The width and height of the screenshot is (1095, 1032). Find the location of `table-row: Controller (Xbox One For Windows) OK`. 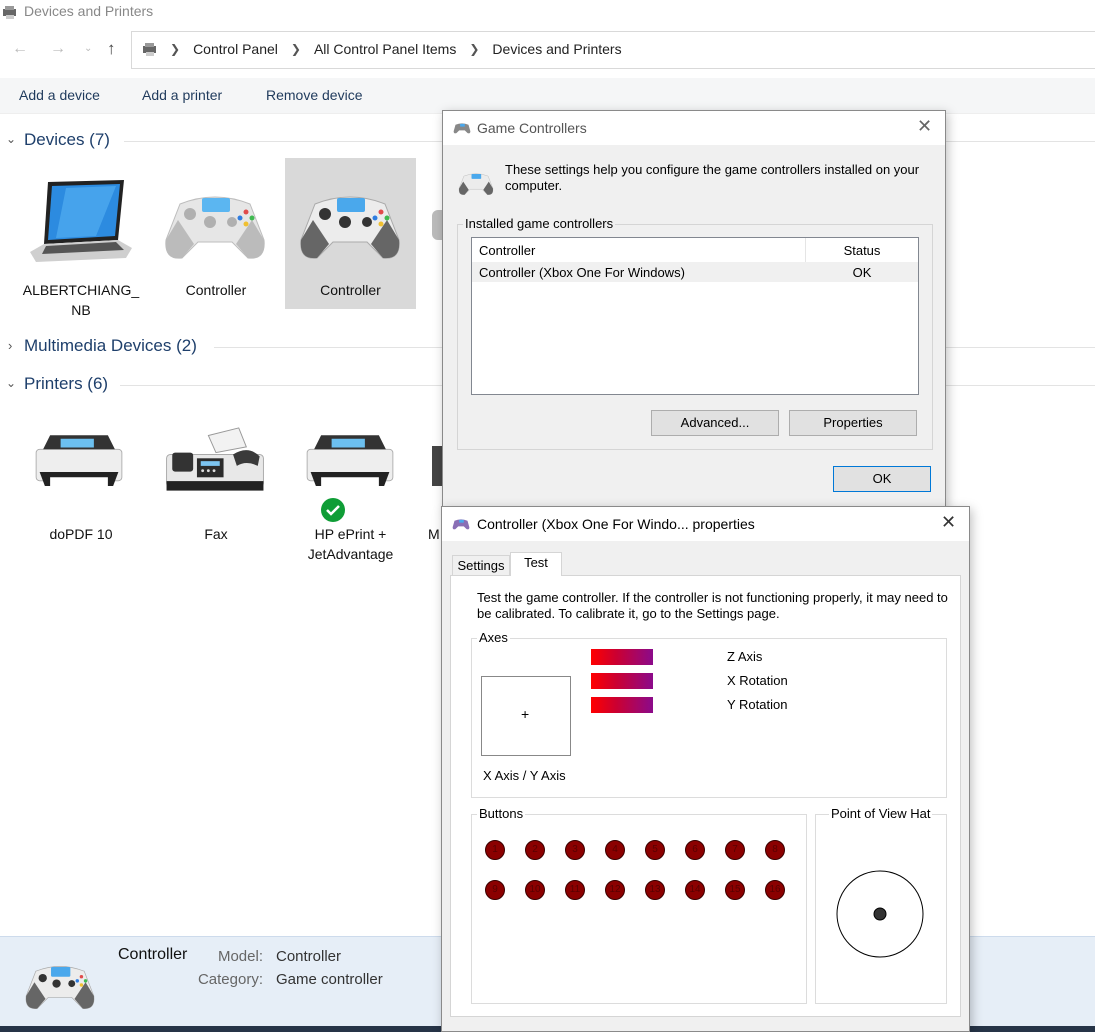

table-row: Controller (Xbox One For Windows) OK is located at coordinates (695, 272).